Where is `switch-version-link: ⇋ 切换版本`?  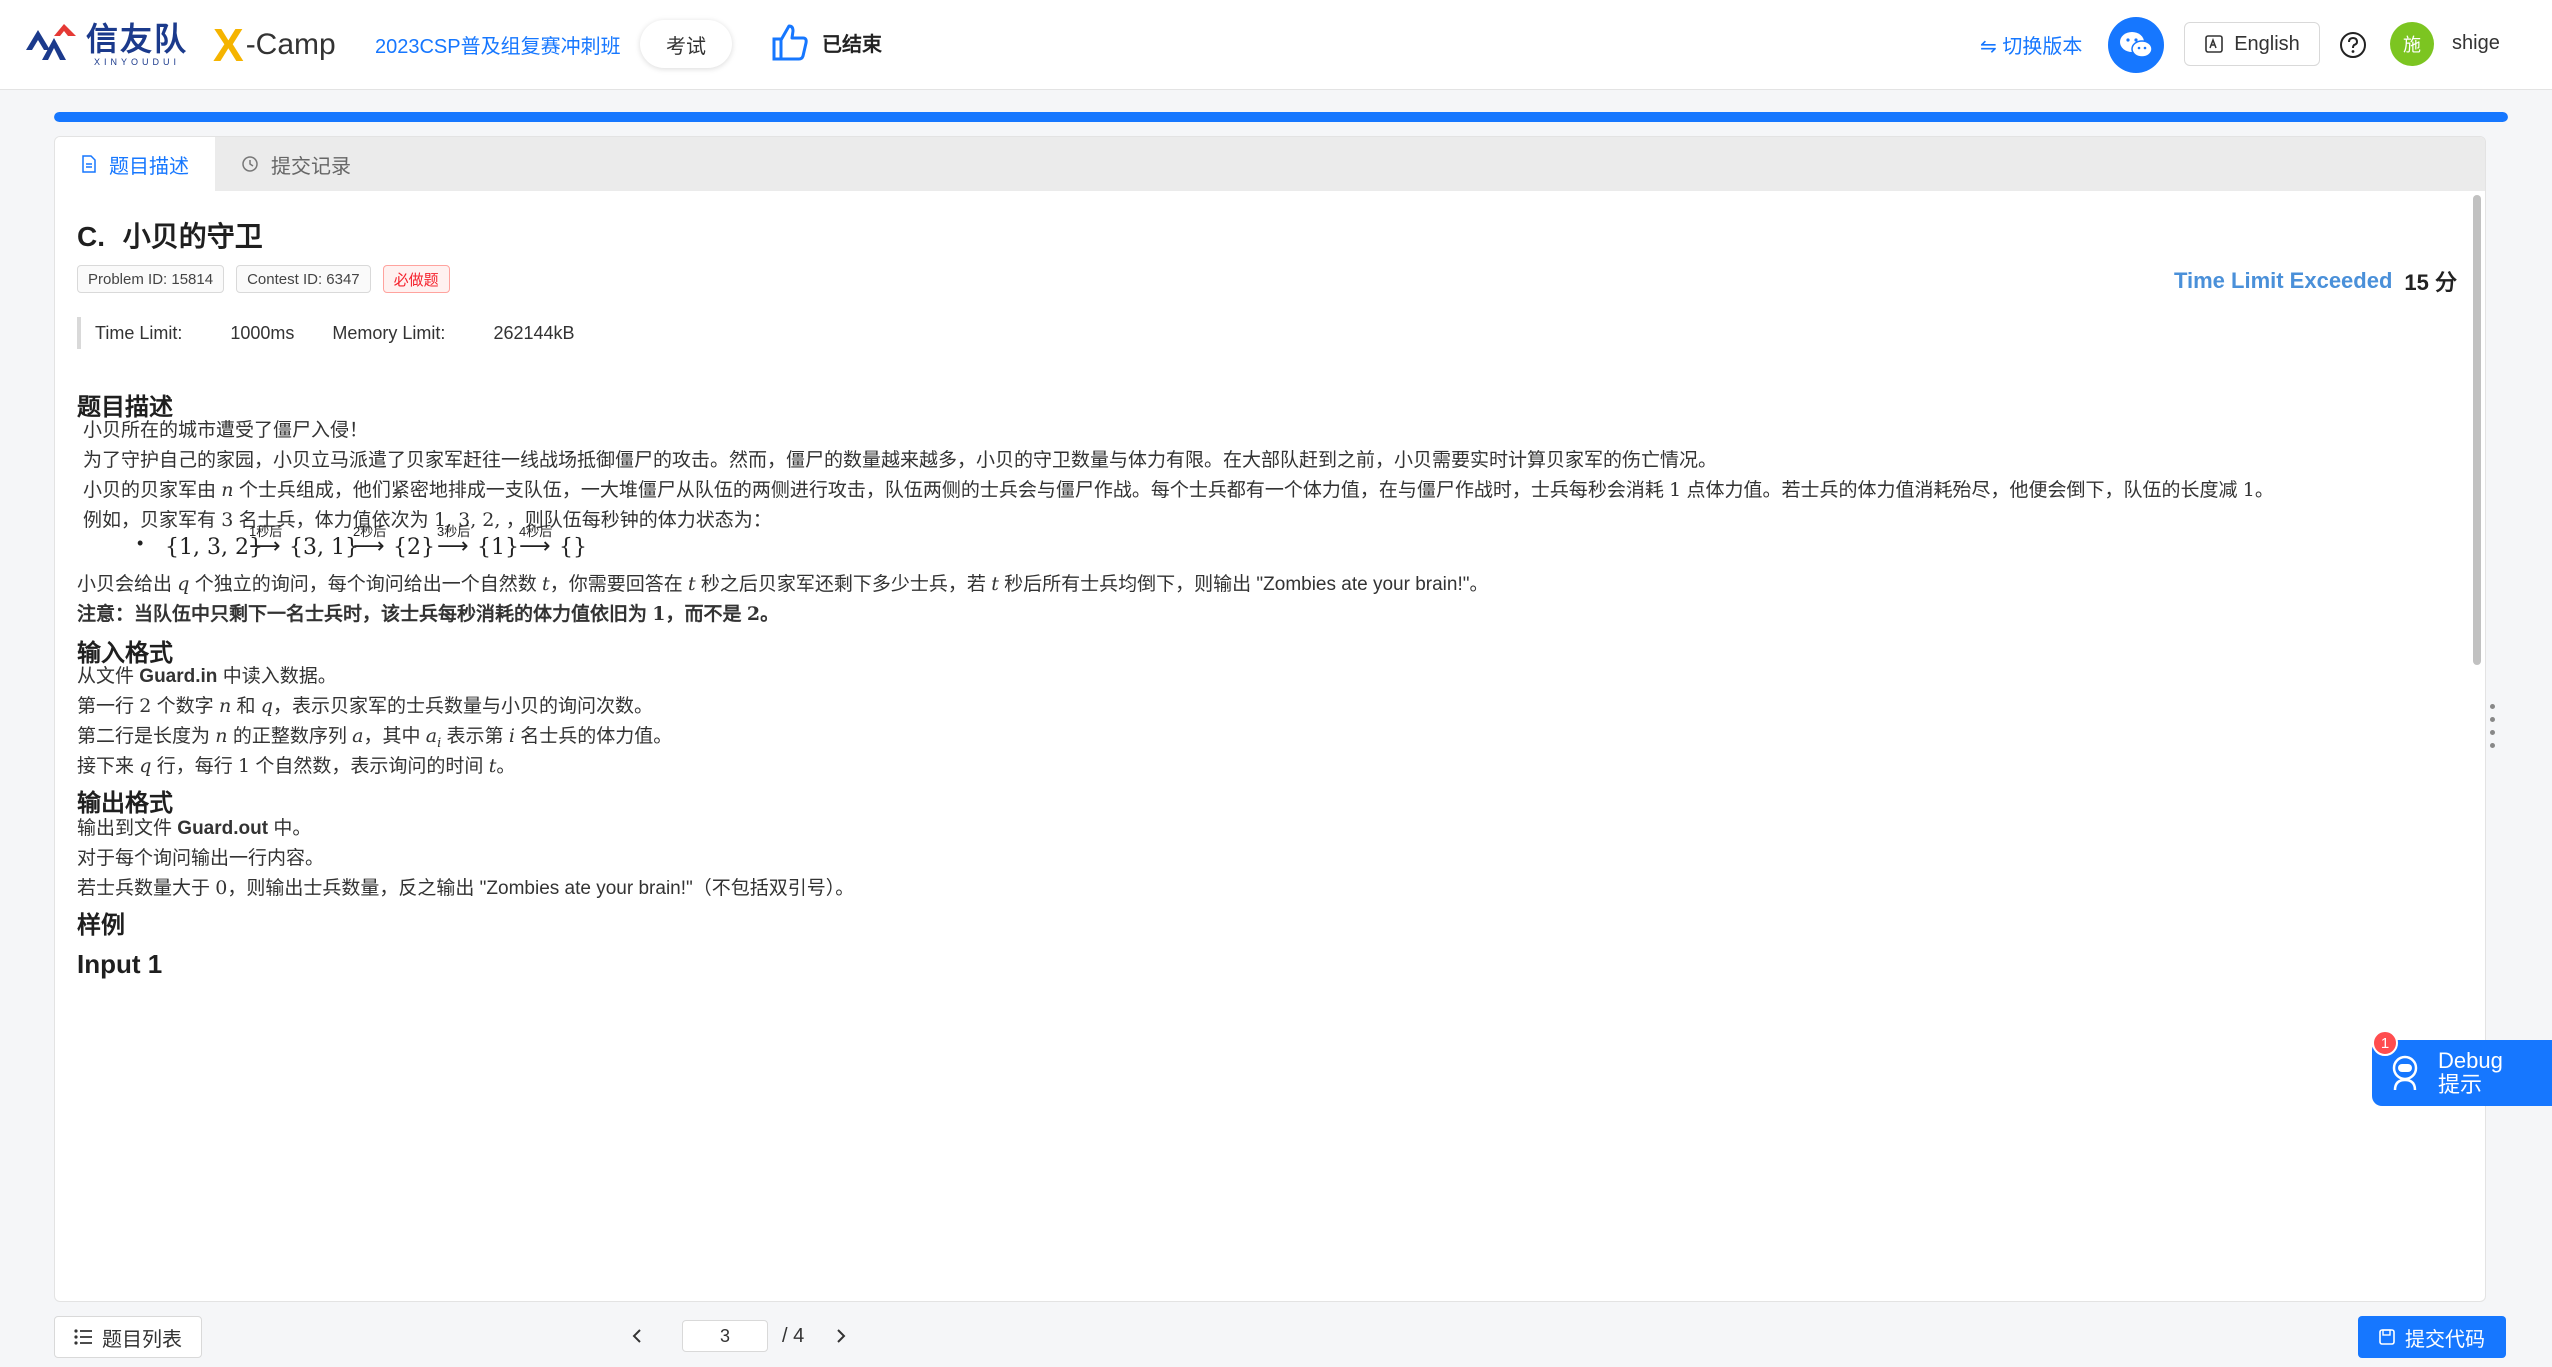
switch-version-link: ⇋ 切换版本 is located at coordinates (2031, 44).